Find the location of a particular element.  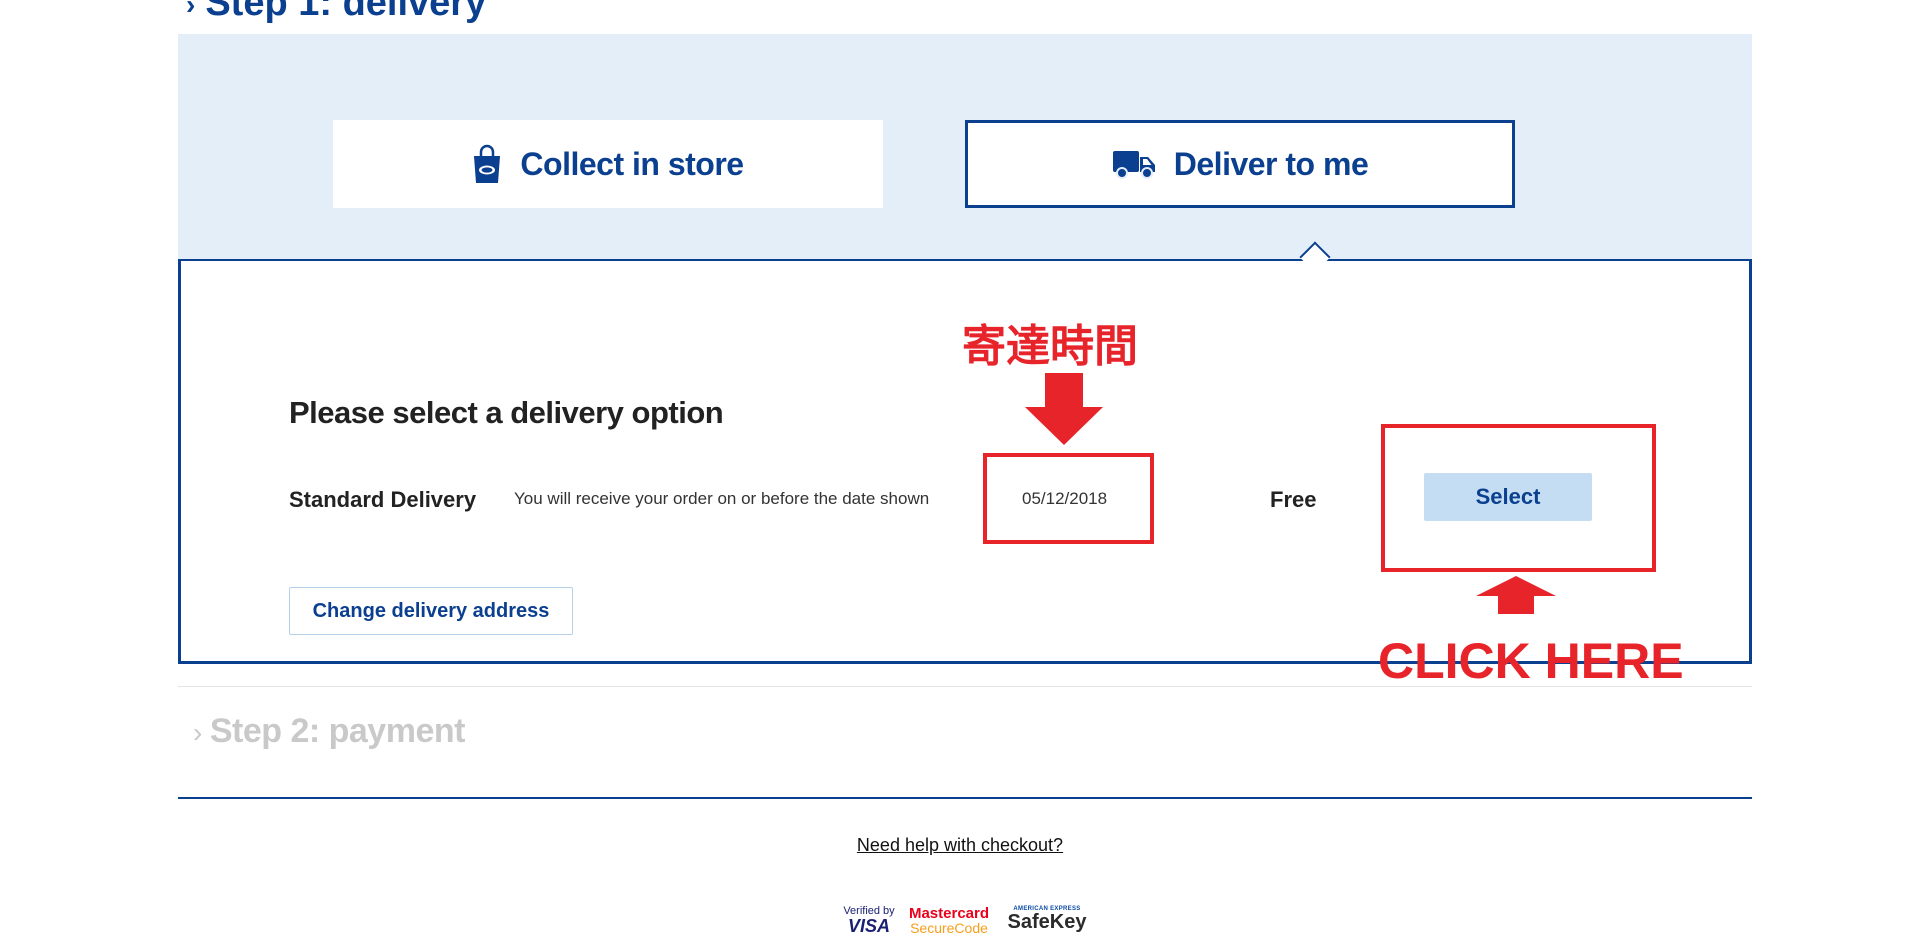

collect-in-store-label: Collect in store is located at coordinates (632, 163).